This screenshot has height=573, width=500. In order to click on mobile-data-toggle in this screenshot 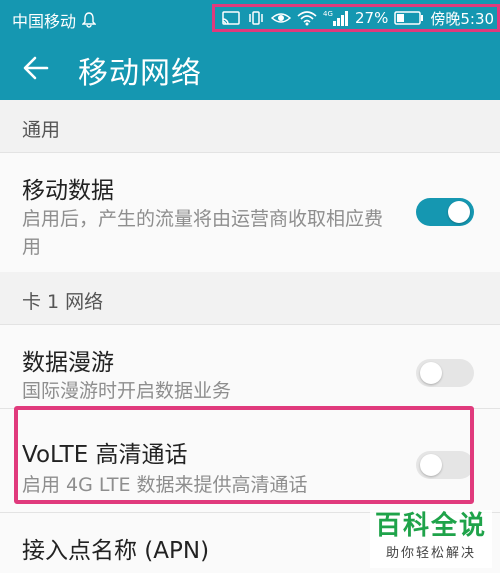, I will do `click(445, 212)`.